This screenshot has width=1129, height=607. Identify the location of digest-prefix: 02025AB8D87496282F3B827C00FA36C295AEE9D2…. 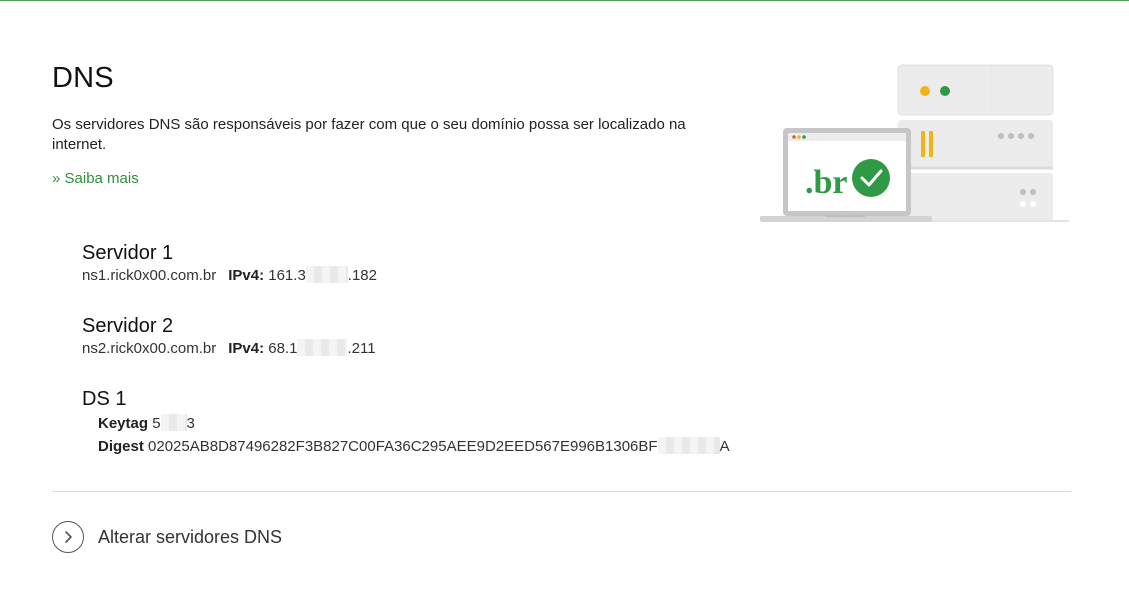
(403, 446).